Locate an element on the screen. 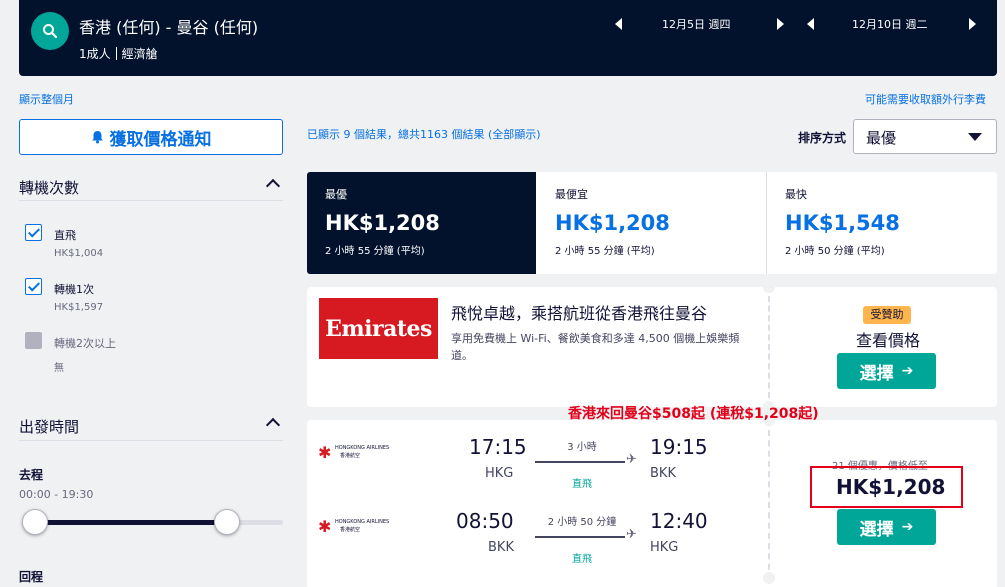 Image resolution: width=1005 pixels, height=587 pixels. outbound-range-text: 00:00 - 19:30 is located at coordinates (56, 494).